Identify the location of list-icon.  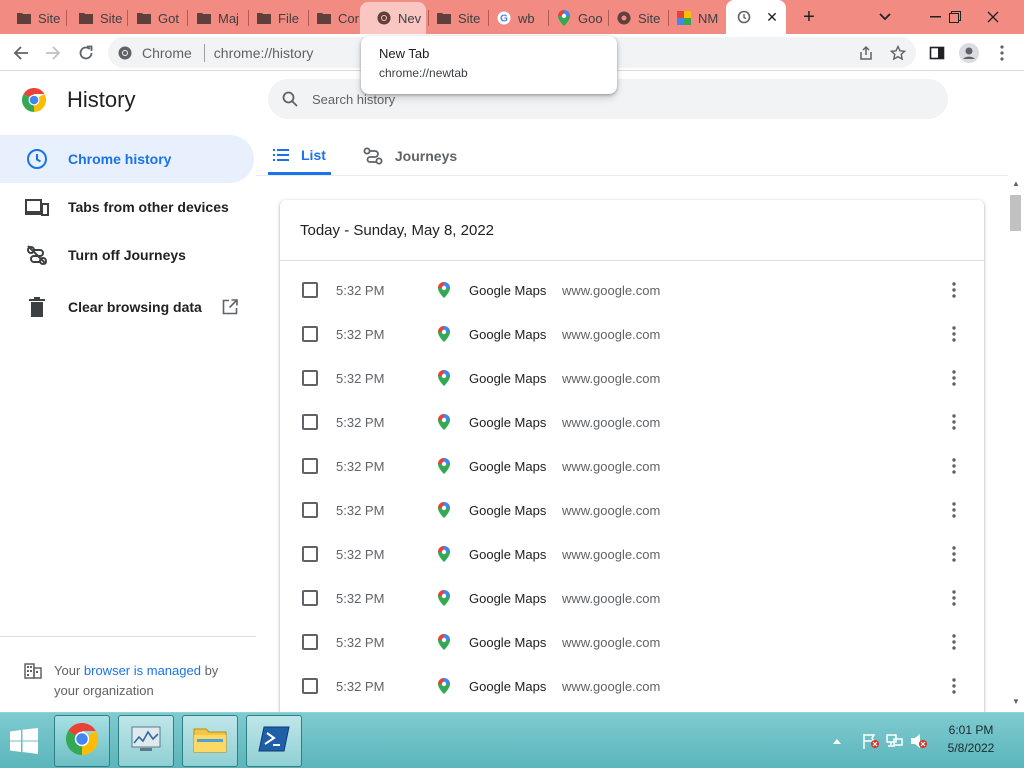
(281, 154).